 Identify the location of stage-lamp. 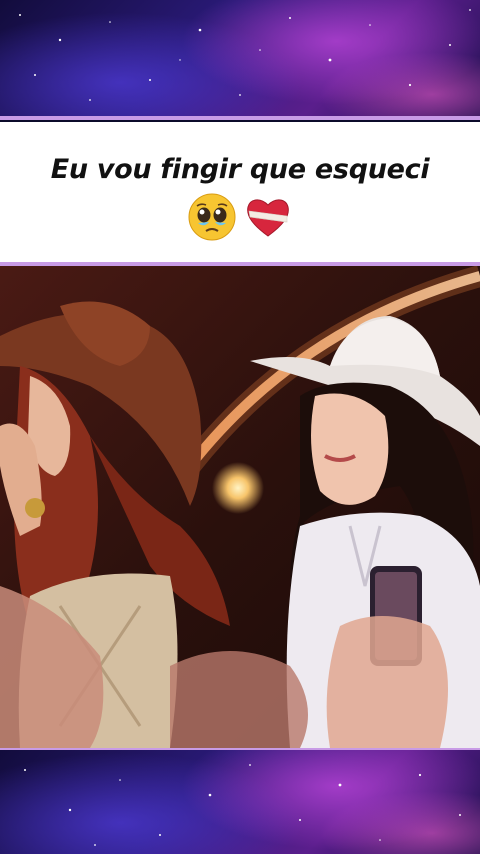
(238, 488).